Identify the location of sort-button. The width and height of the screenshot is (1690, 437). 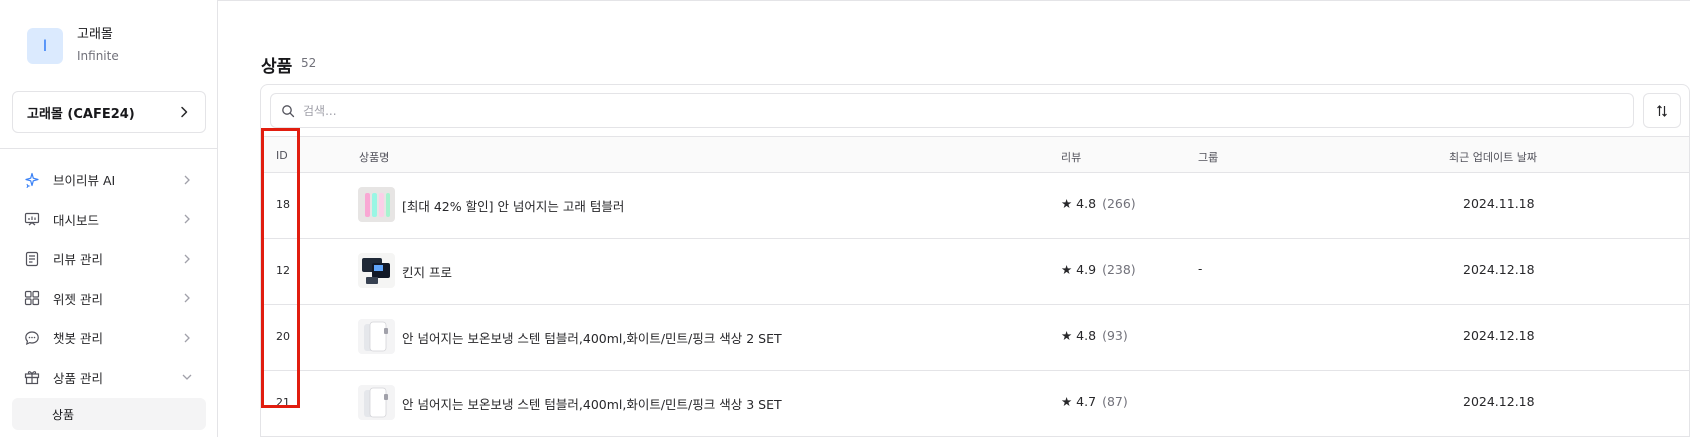
(1662, 110).